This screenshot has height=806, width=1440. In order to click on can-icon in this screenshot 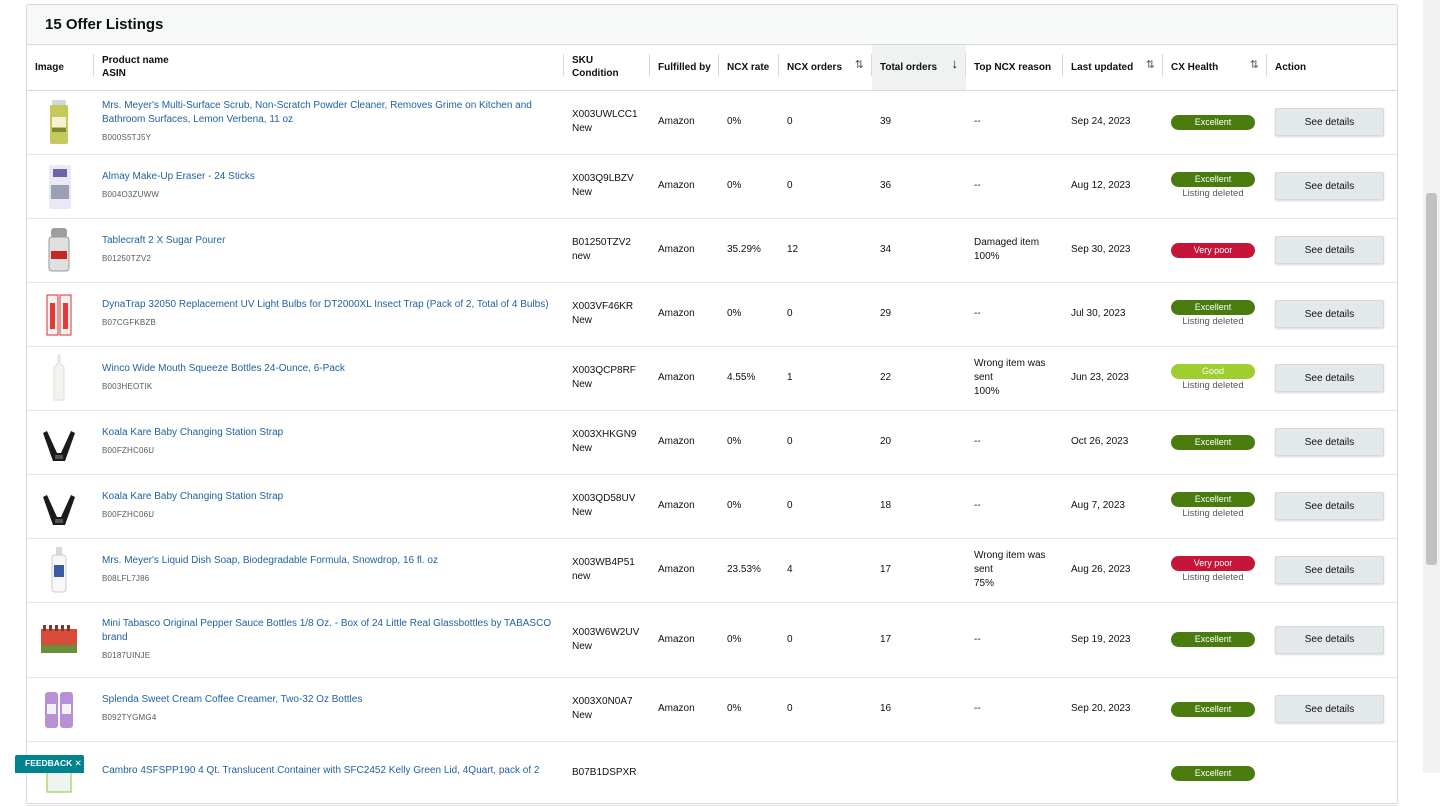, I will do `click(59, 122)`.